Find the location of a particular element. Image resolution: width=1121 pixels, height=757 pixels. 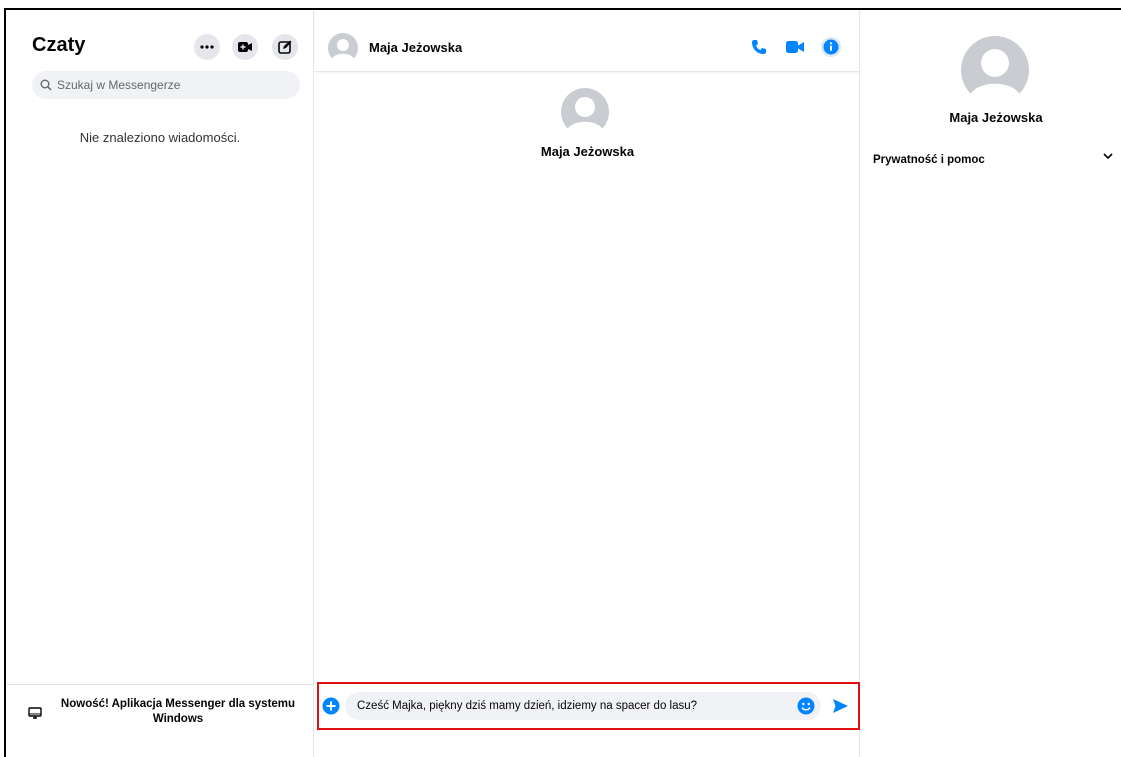

desktop-icon is located at coordinates (35, 713).